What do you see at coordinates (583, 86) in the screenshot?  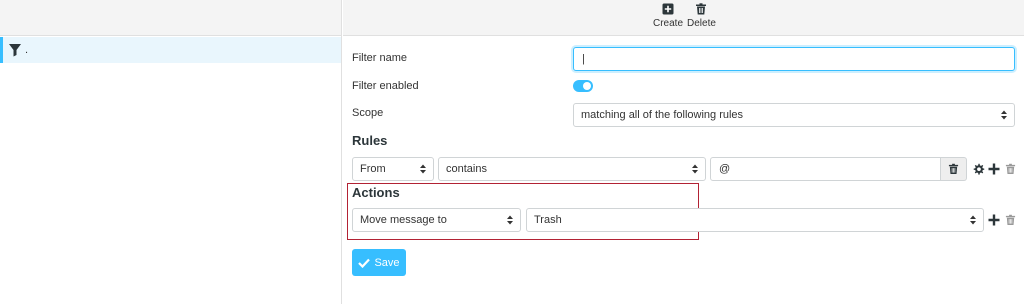 I see `filter-enabled-toggle` at bounding box center [583, 86].